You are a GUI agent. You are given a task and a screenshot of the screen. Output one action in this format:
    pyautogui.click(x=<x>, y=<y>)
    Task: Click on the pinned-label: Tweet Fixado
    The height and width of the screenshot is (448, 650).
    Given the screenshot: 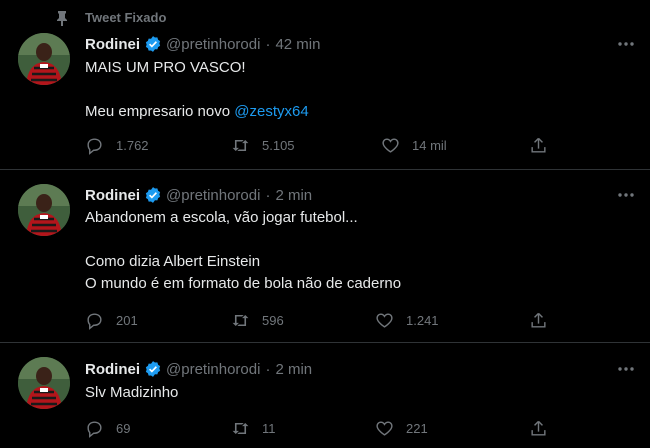 What is the action you would take?
    pyautogui.click(x=126, y=17)
    